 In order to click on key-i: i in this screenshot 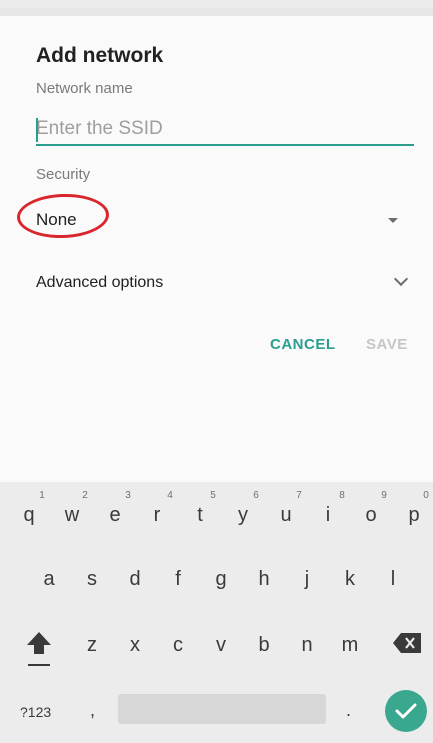, I will do `click(328, 515)`.